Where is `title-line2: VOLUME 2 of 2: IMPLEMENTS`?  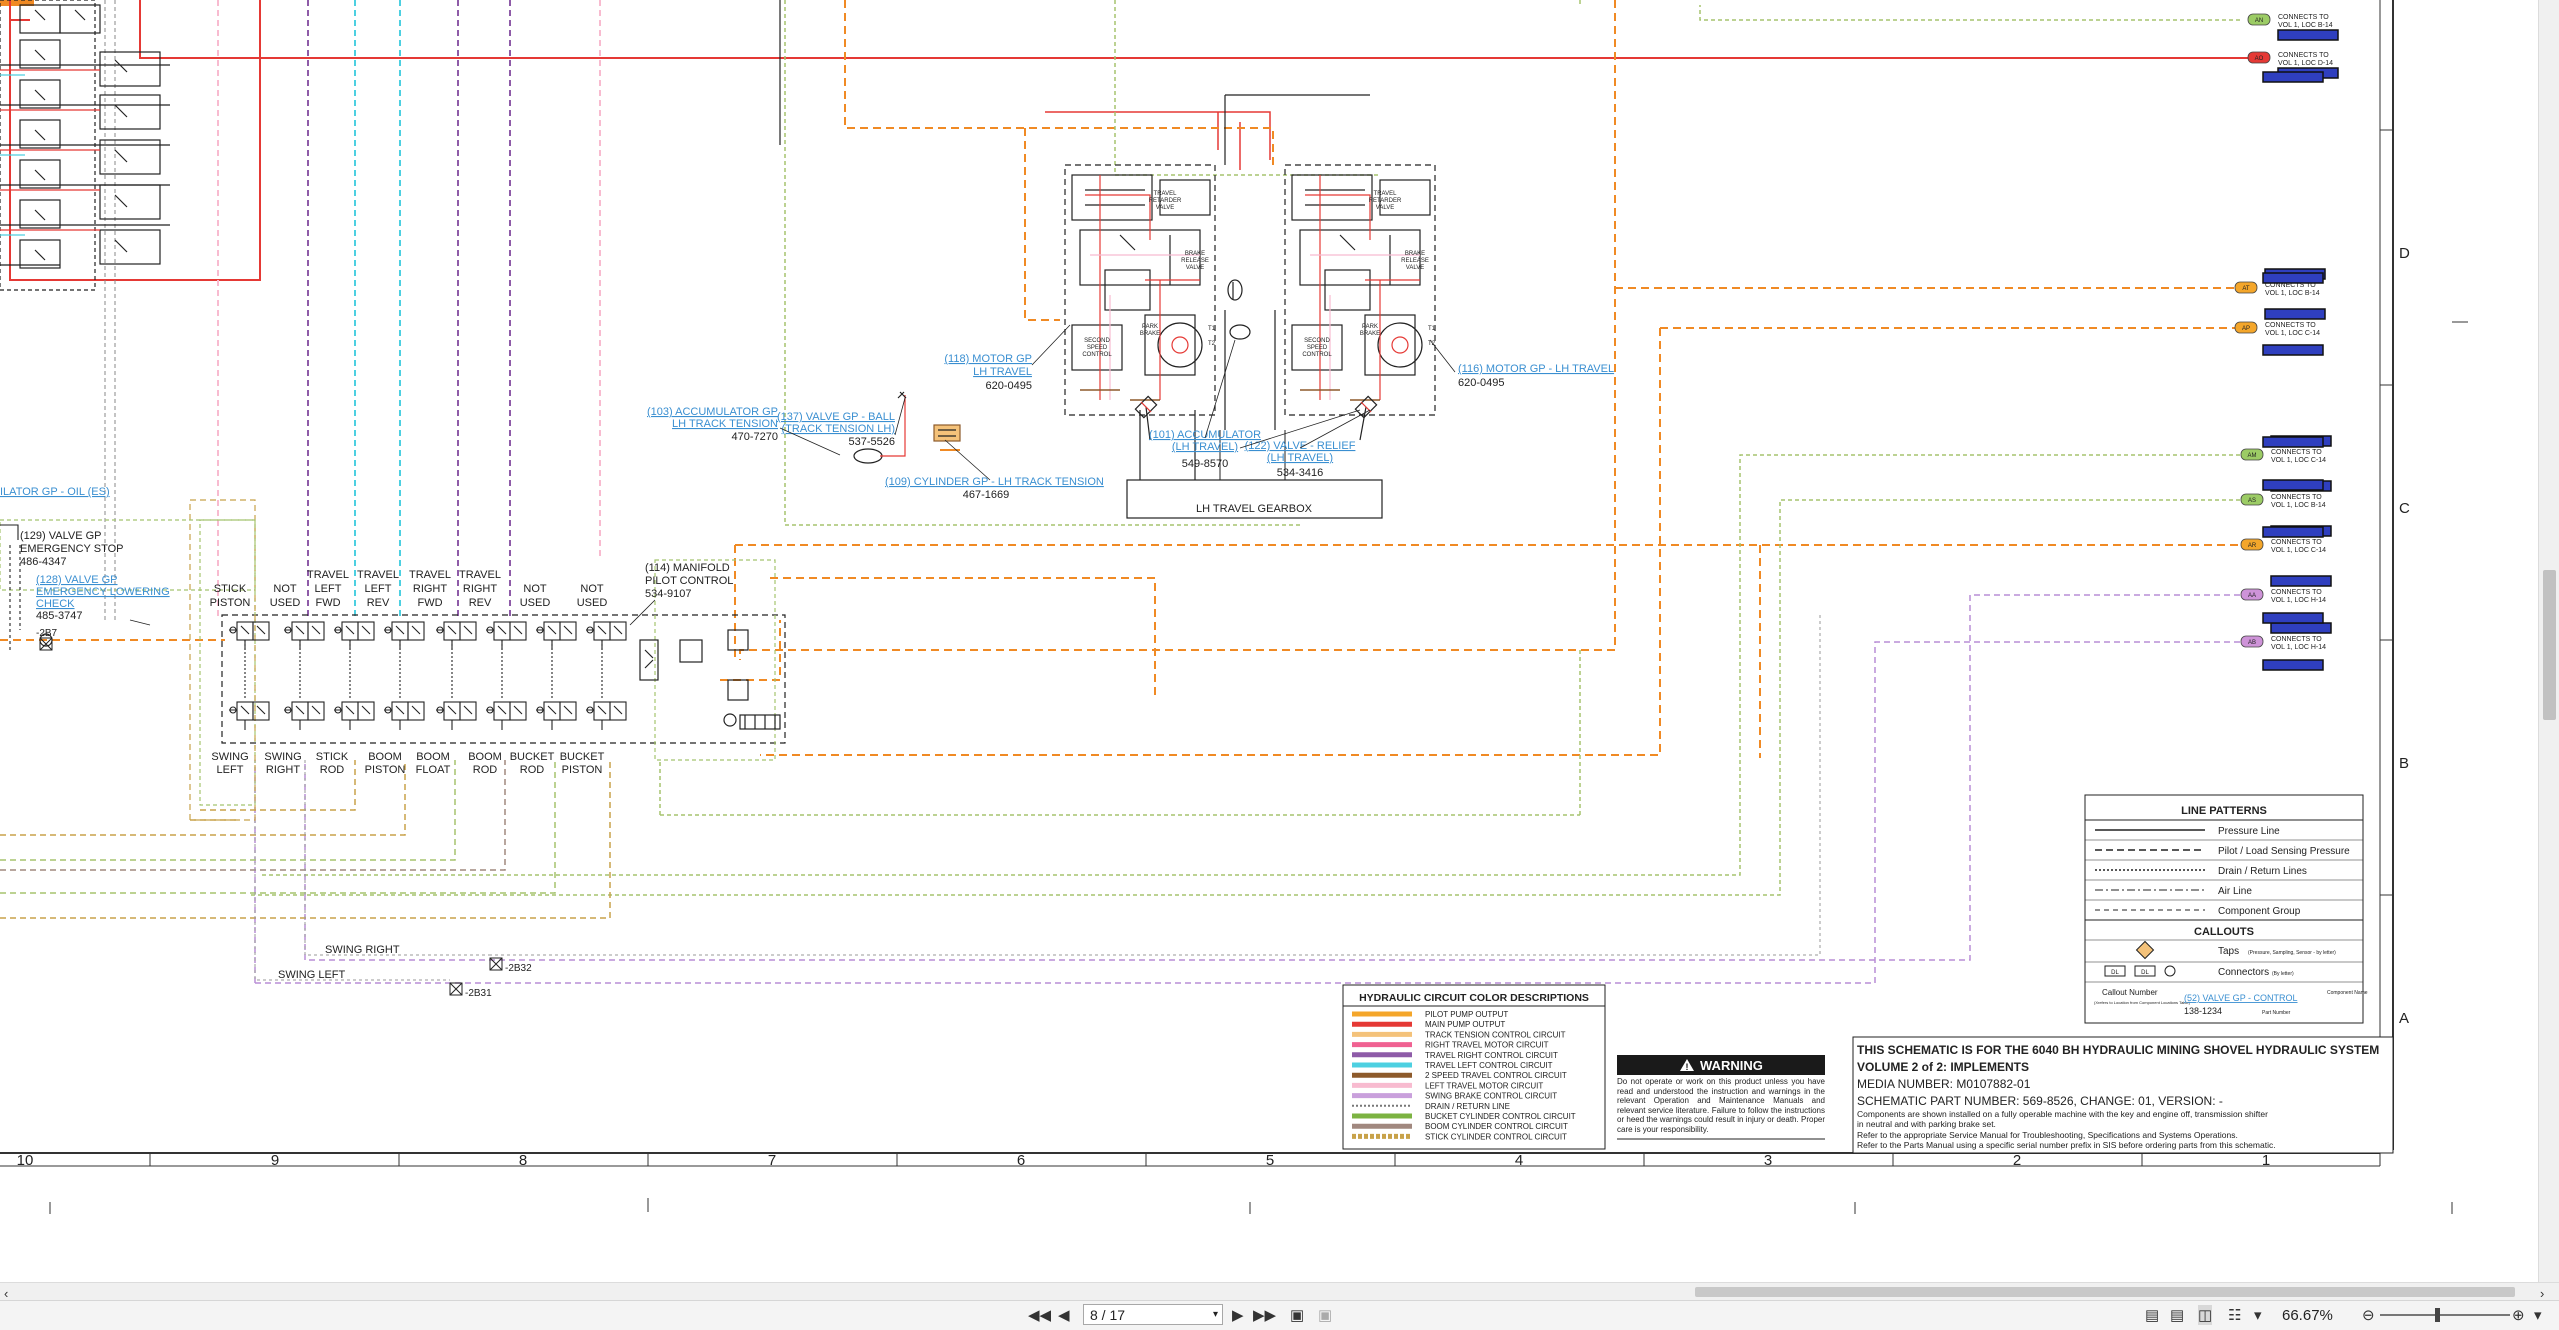
title-line2: VOLUME 2 of 2: IMPLEMENTS is located at coordinates (1943, 1067).